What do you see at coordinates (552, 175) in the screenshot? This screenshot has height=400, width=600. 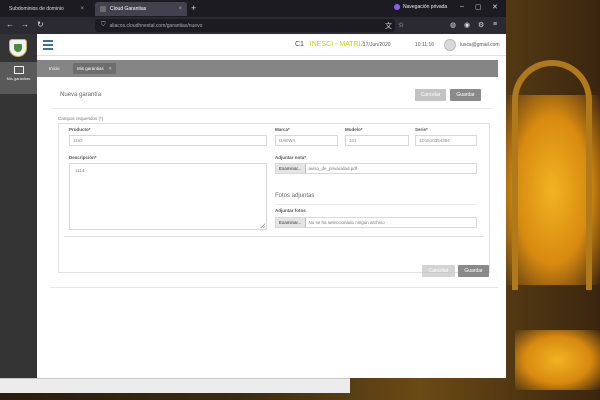 I see `arch-frame` at bounding box center [552, 175].